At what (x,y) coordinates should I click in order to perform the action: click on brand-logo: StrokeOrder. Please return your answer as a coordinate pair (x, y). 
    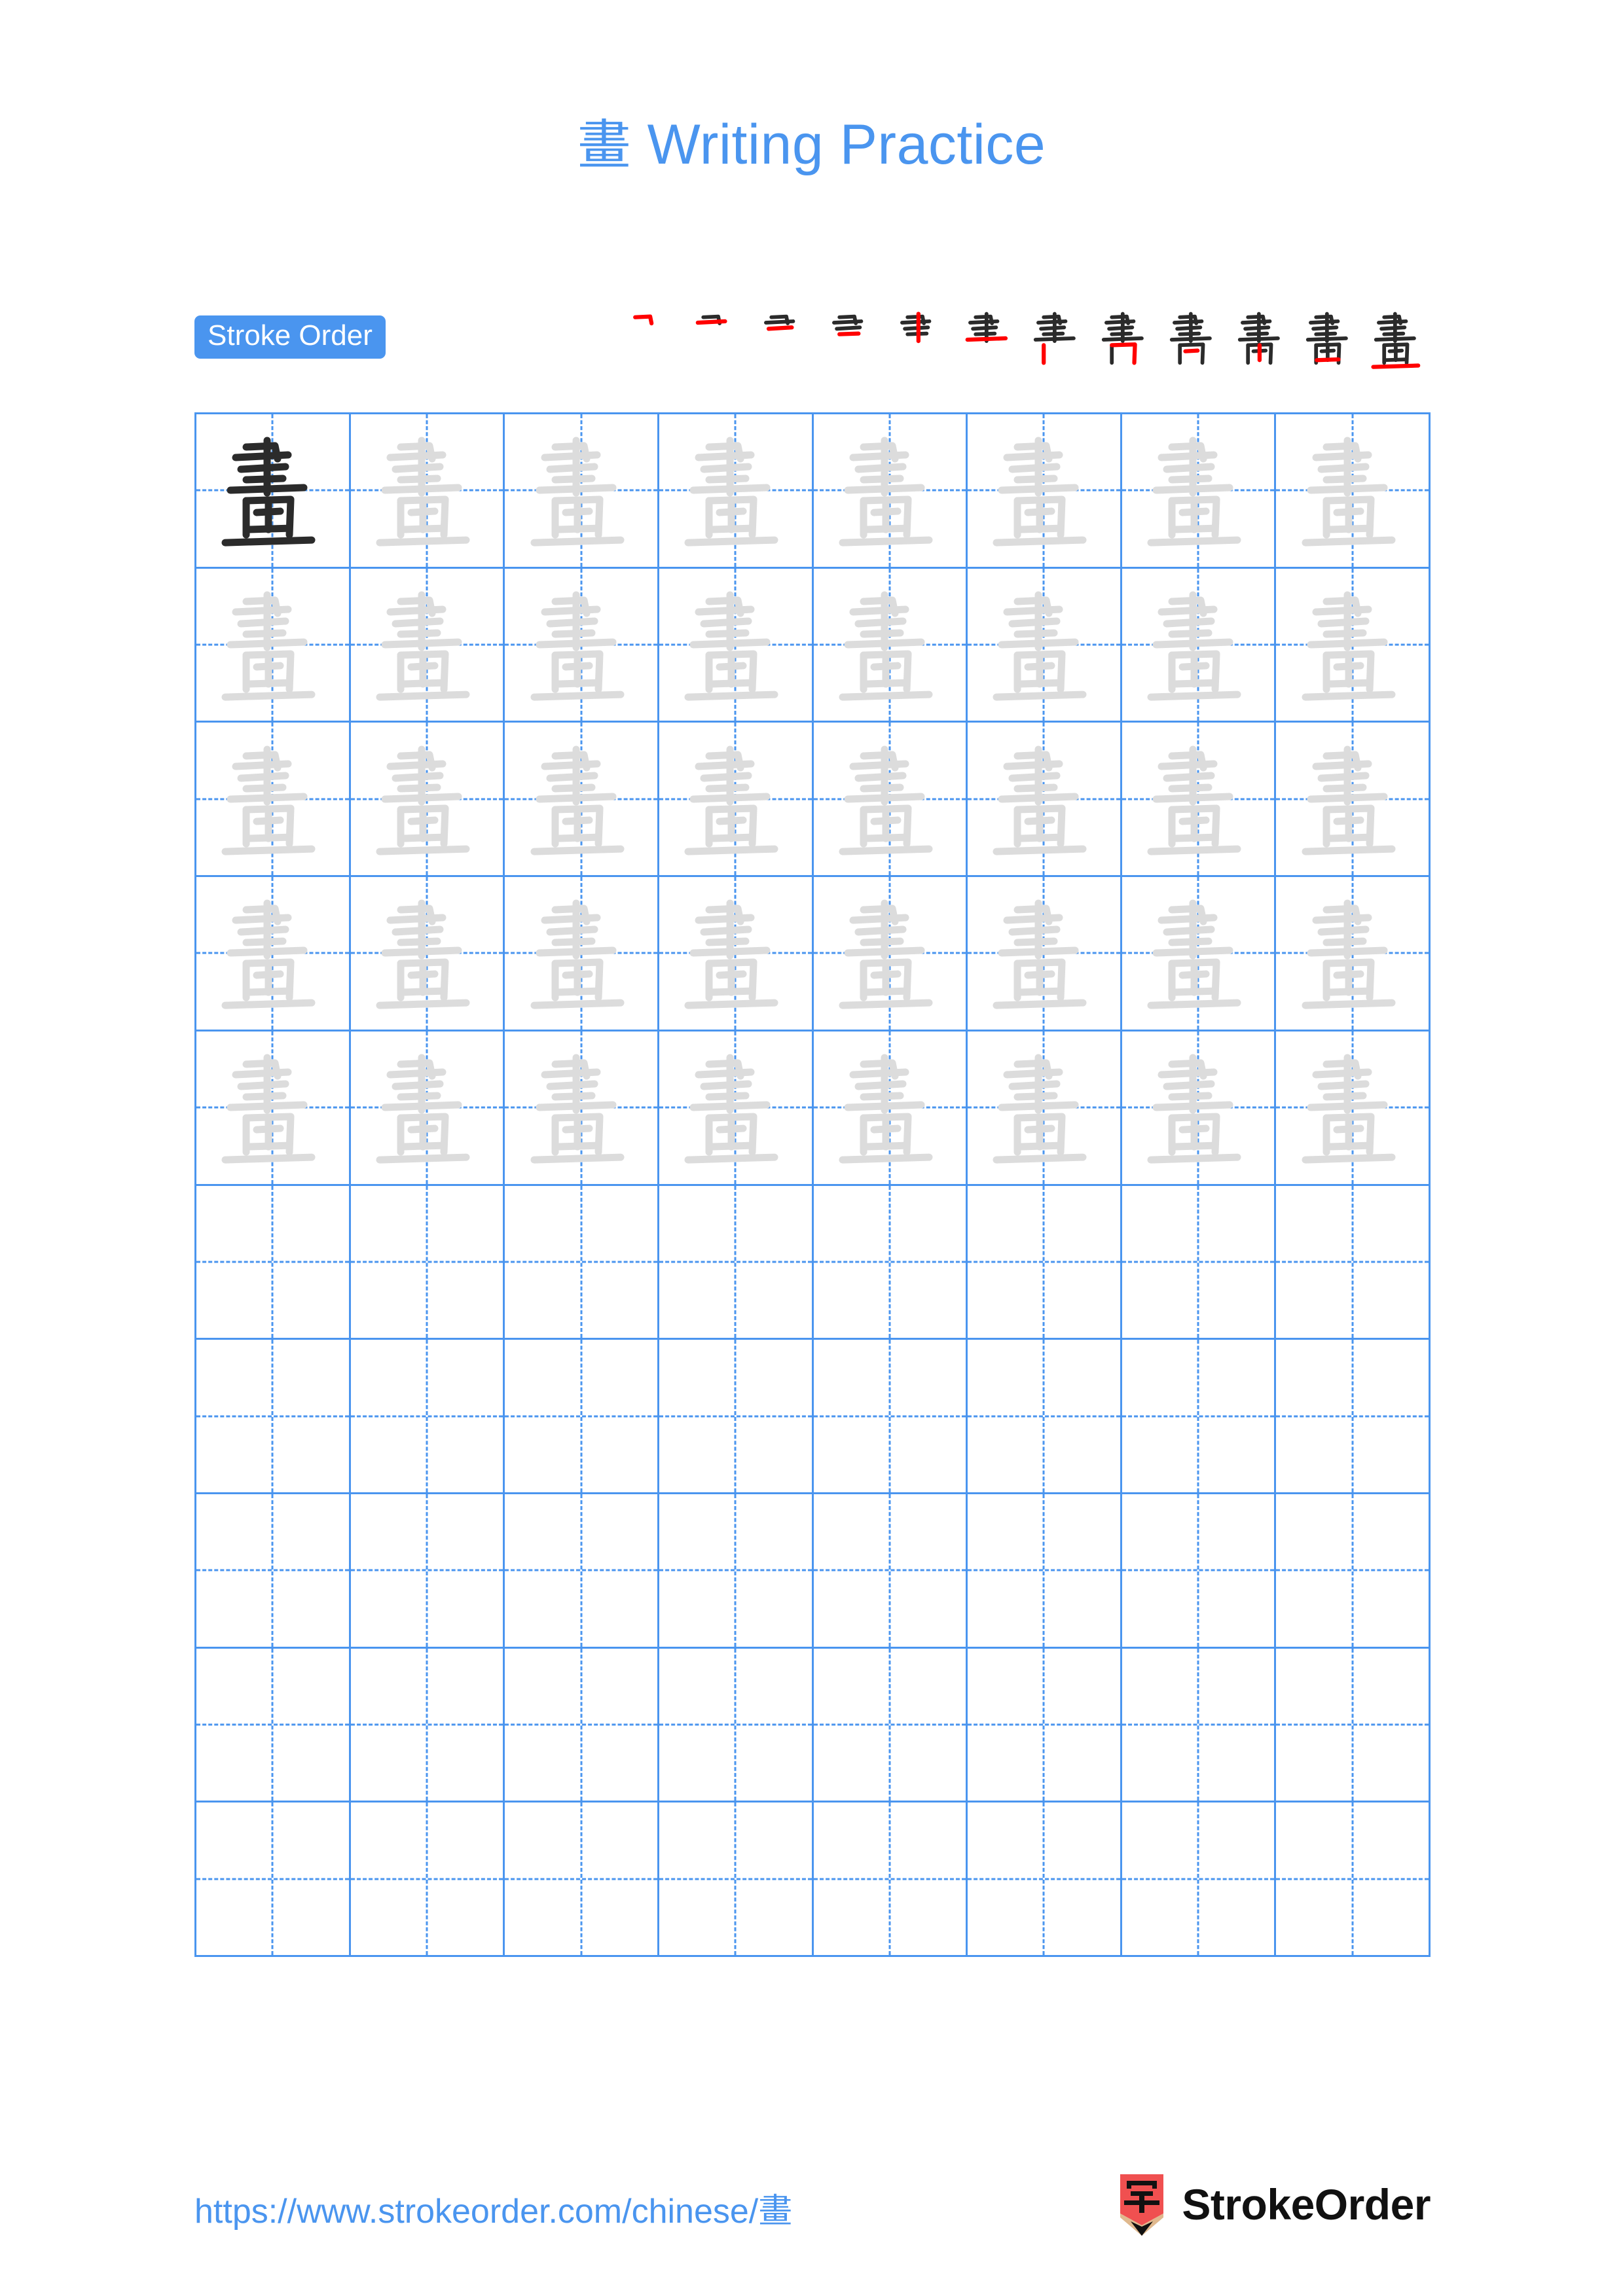
    Looking at the image, I should click on (1273, 2204).